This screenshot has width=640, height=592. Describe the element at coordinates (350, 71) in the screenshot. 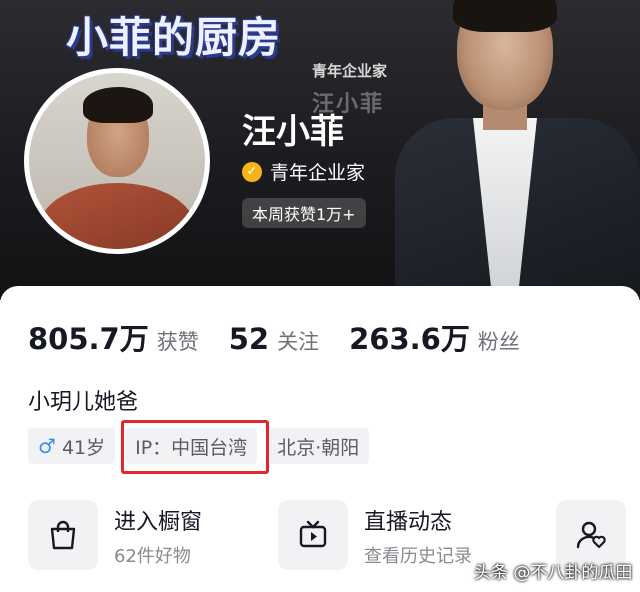

I see `banner-subtitle: 青年企业家` at that location.